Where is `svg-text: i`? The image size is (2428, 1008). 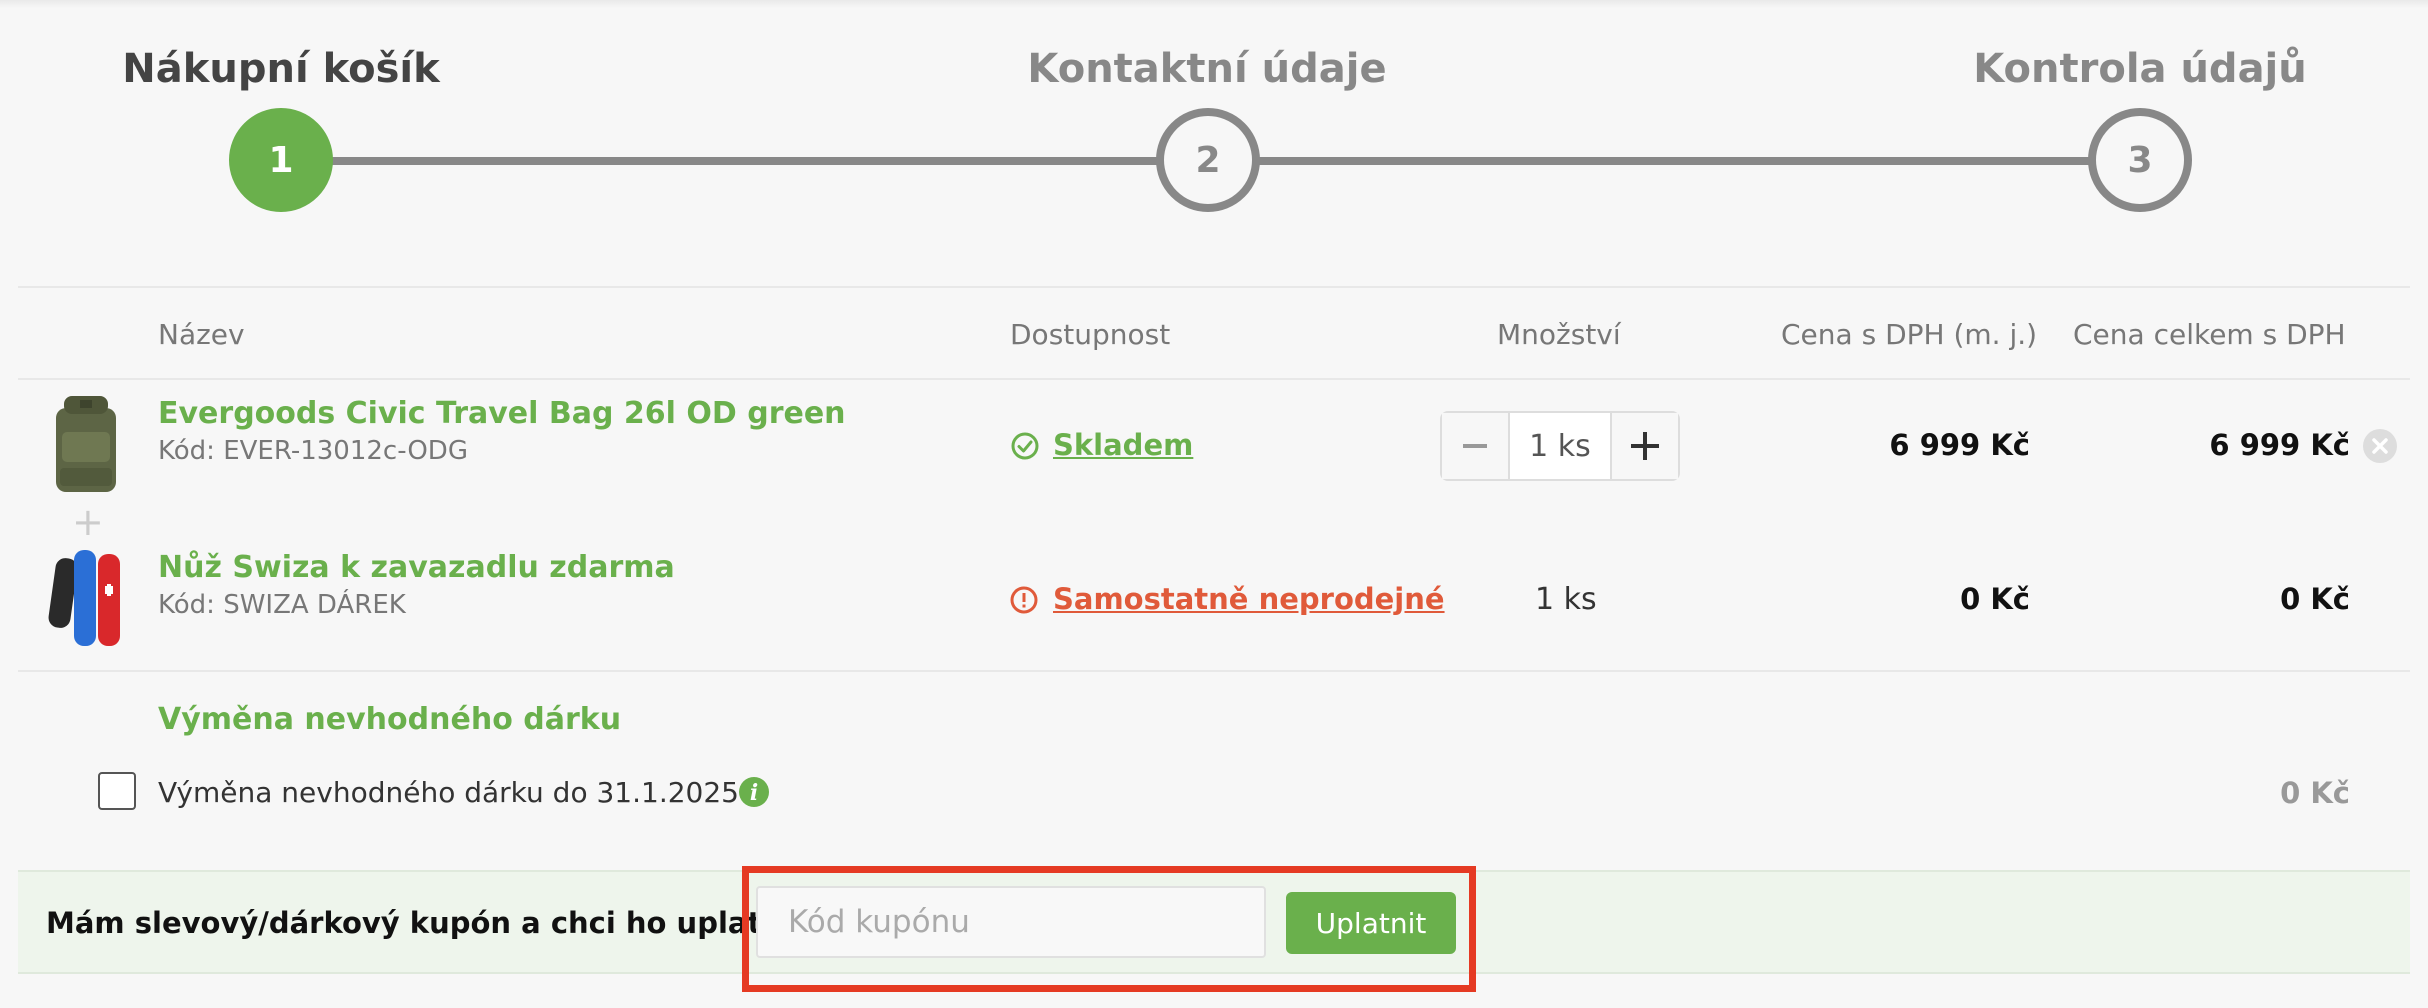
svg-text: i is located at coordinates (754, 793).